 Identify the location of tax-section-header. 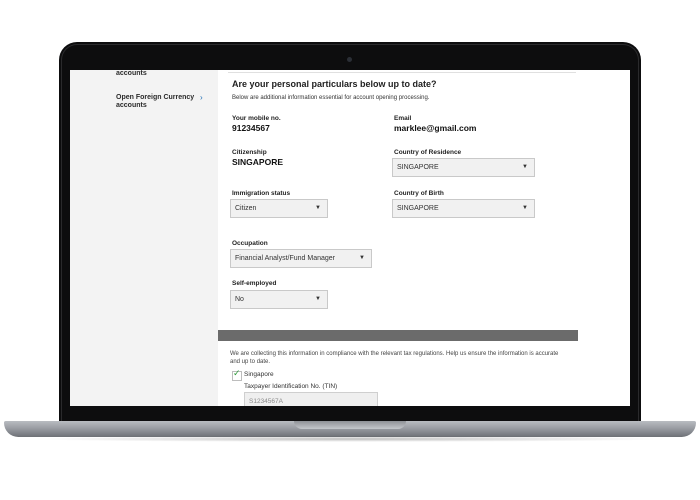
(398, 335).